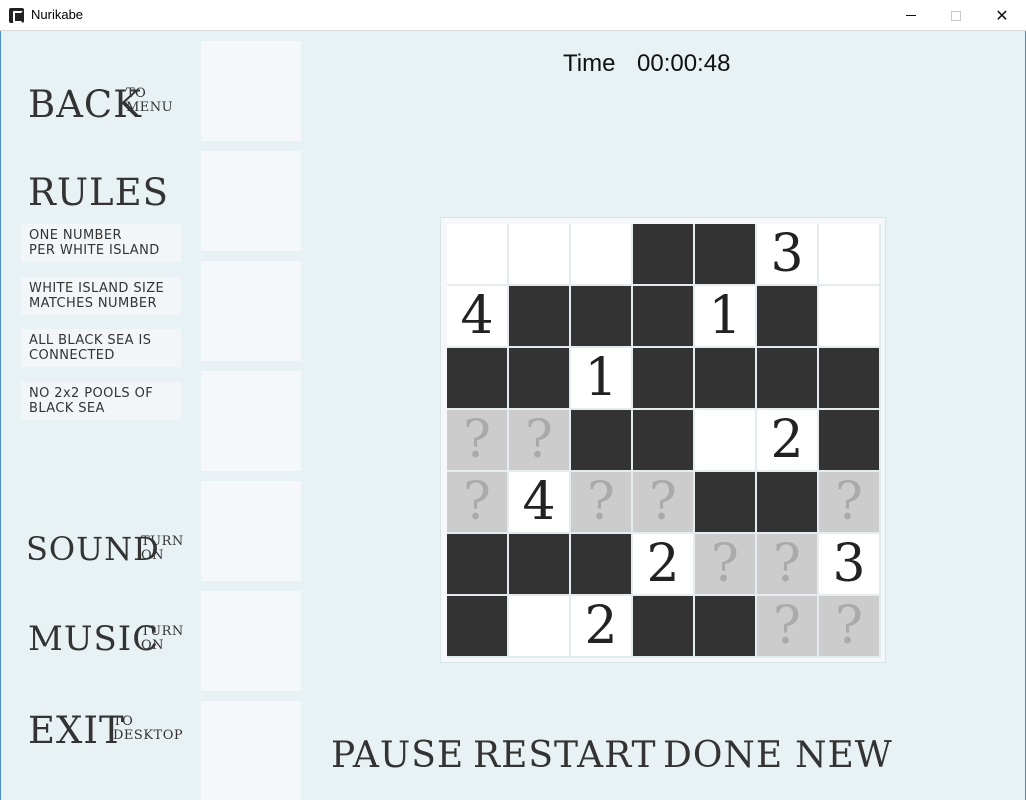 This screenshot has width=1026, height=800. I want to click on minimize-button, so click(911, 15).